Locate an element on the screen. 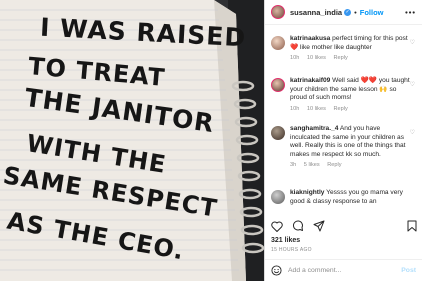 The height and width of the screenshot is (281, 422). comment-username: sanghamitra._4 is located at coordinates (314, 128).